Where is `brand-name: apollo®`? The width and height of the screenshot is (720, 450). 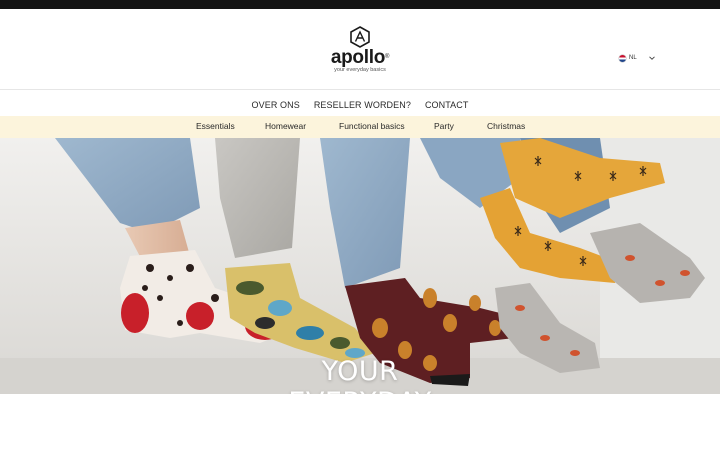 brand-name: apollo® is located at coordinates (360, 57).